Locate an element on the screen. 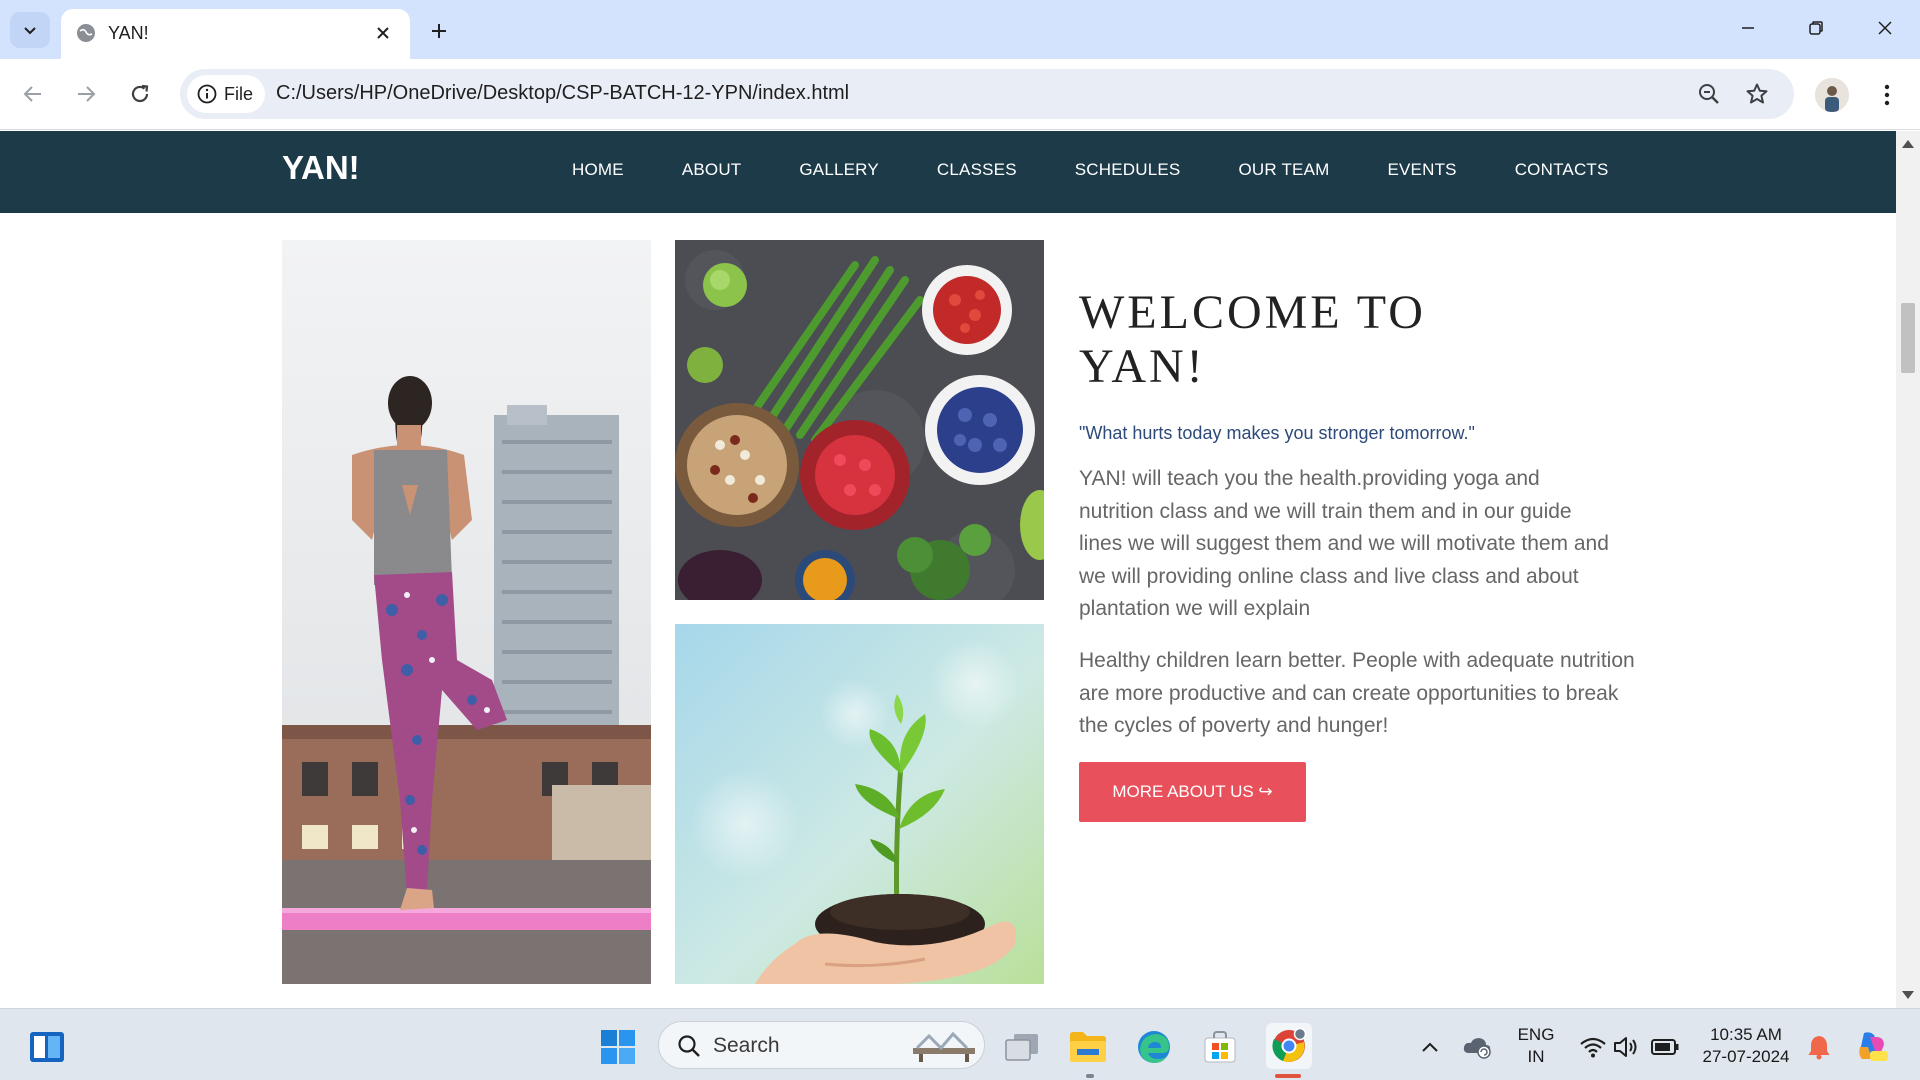 Image resolution: width=1920 pixels, height=1080 pixels. battery-status is located at coordinates (1665, 1047).